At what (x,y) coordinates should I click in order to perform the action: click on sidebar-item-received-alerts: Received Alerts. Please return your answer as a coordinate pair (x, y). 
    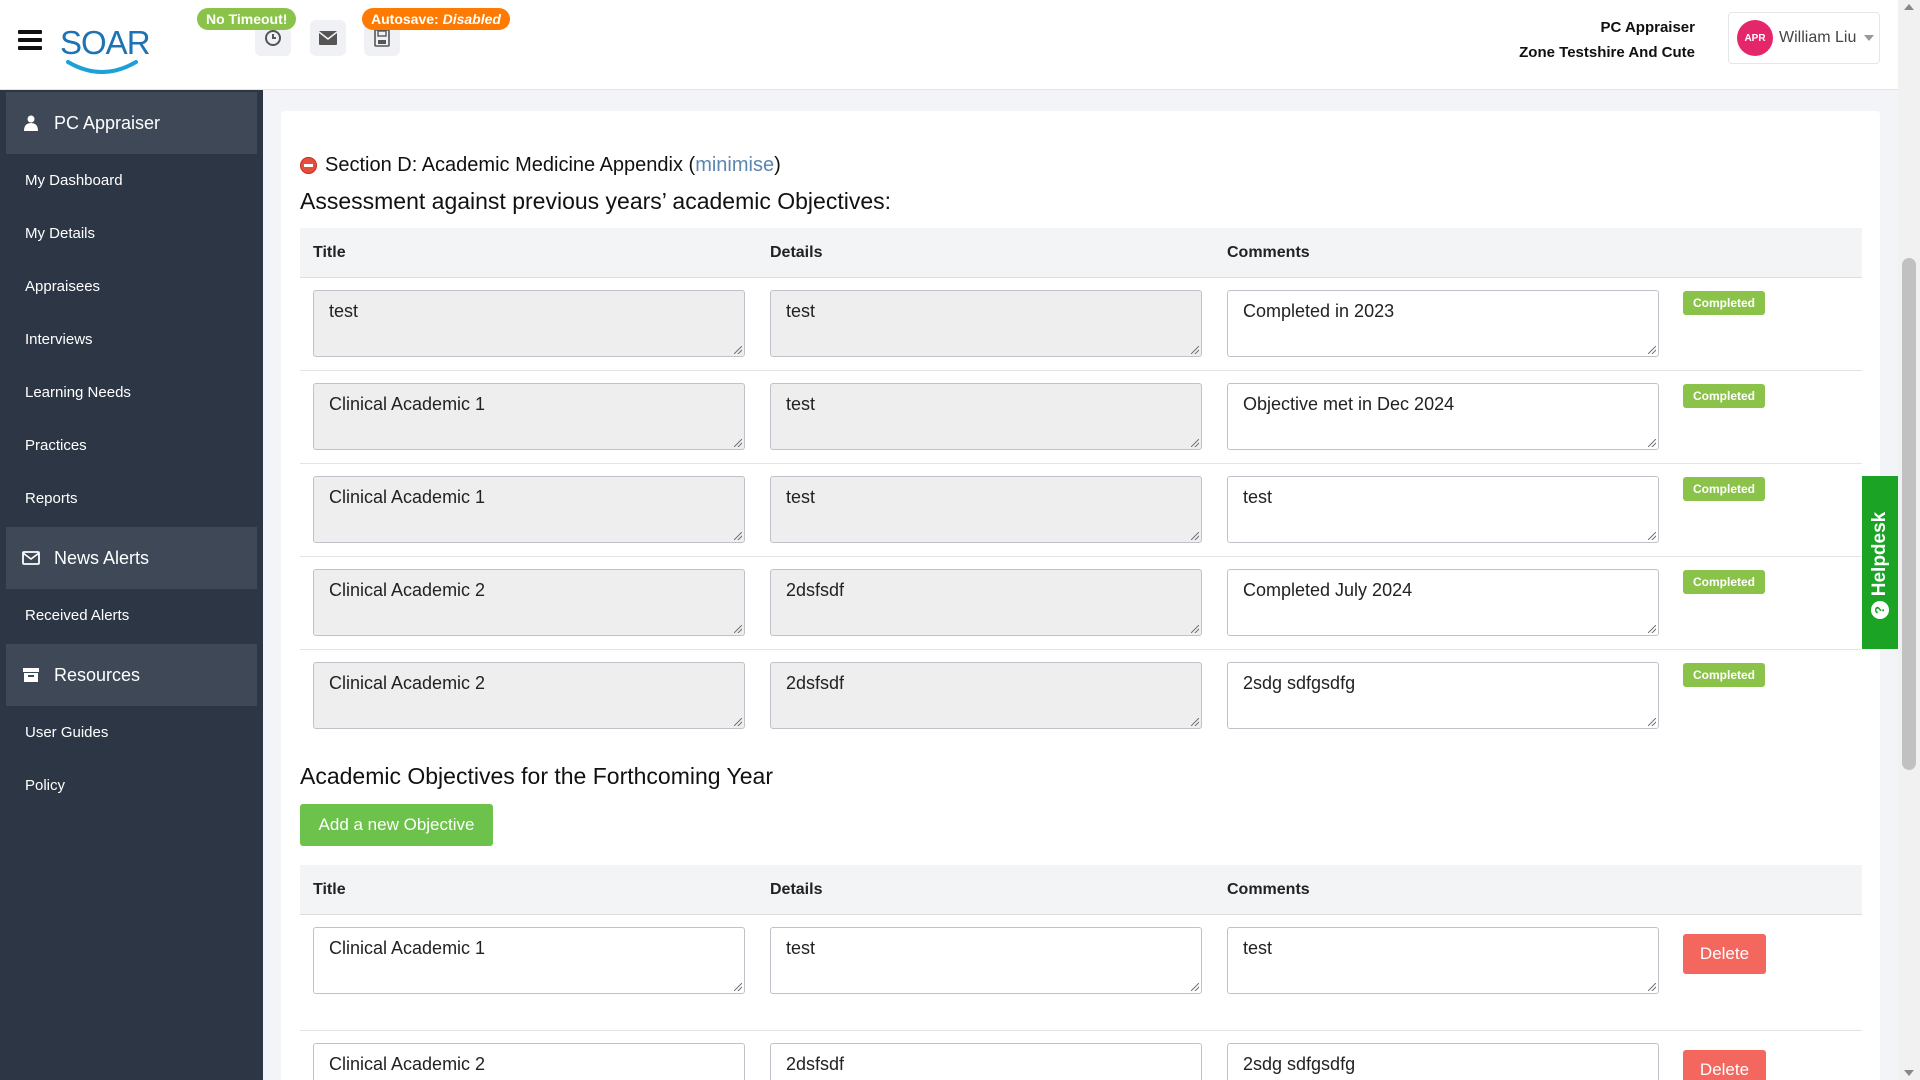
    Looking at the image, I should click on (131, 615).